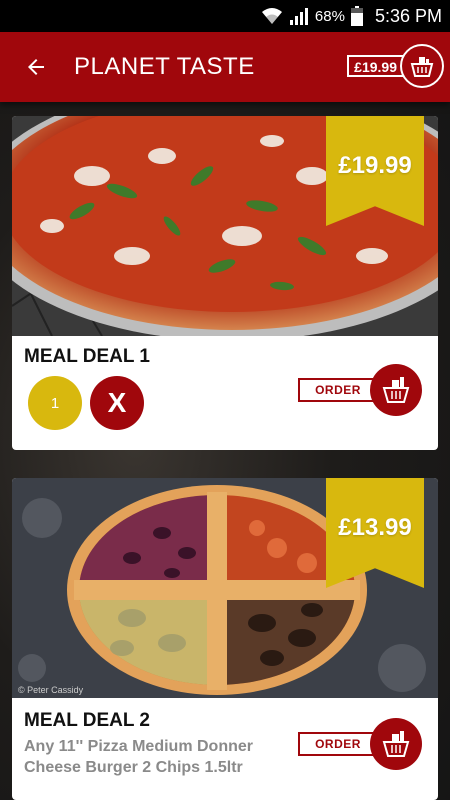 The width and height of the screenshot is (450, 800). I want to click on cart-total-price: £19.99, so click(375, 66).